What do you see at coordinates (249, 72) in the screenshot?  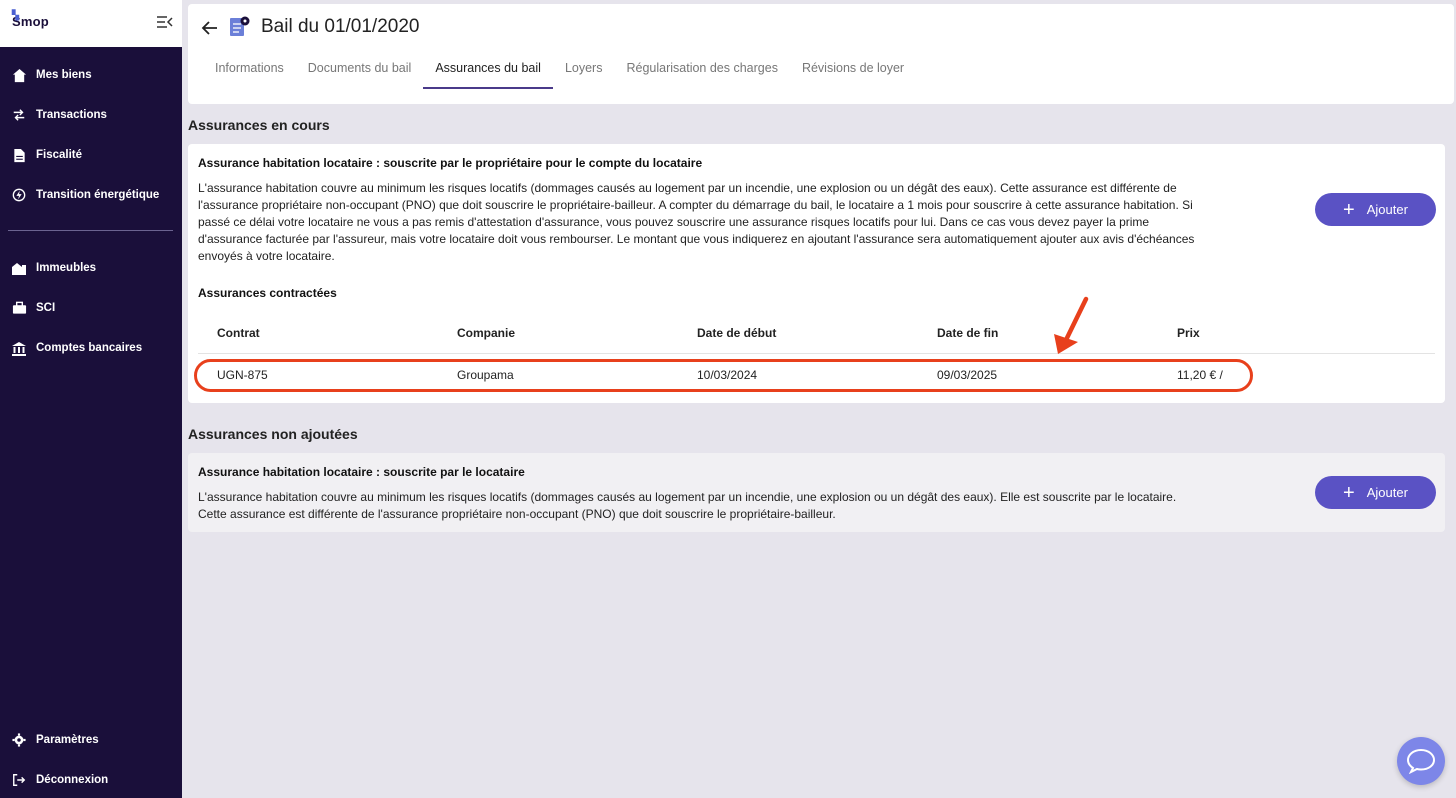 I see `tab-informations: Informations` at bounding box center [249, 72].